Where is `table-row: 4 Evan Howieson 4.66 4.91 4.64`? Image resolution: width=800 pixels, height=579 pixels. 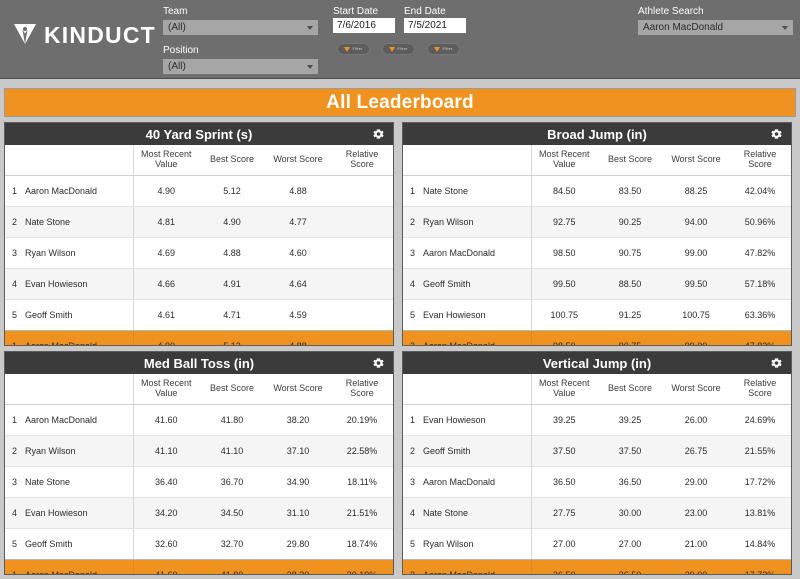 table-row: 4 Evan Howieson 4.66 4.91 4.64 is located at coordinates (199, 284).